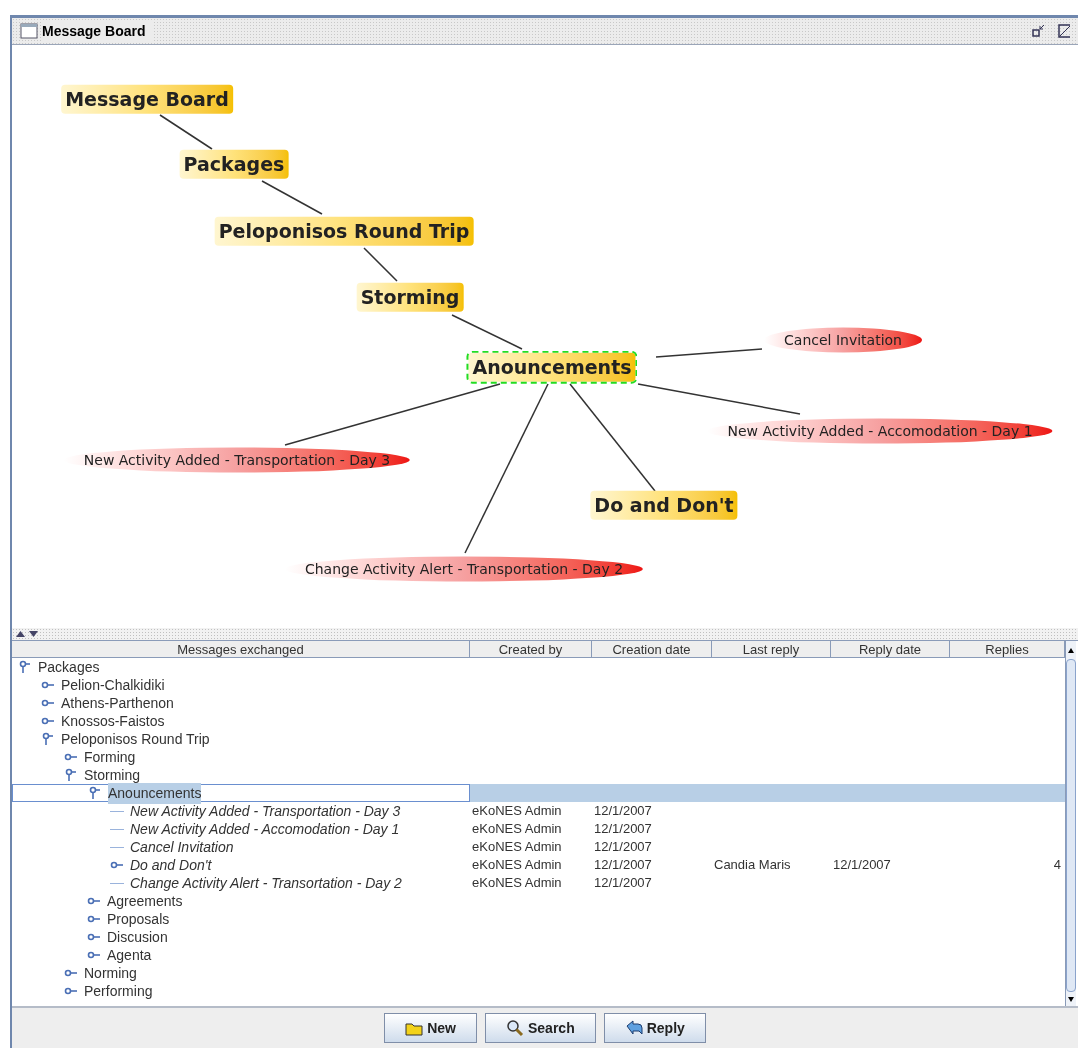 The width and height of the screenshot is (1078, 1048). What do you see at coordinates (1064, 31) in the screenshot?
I see `maximize-window-icon` at bounding box center [1064, 31].